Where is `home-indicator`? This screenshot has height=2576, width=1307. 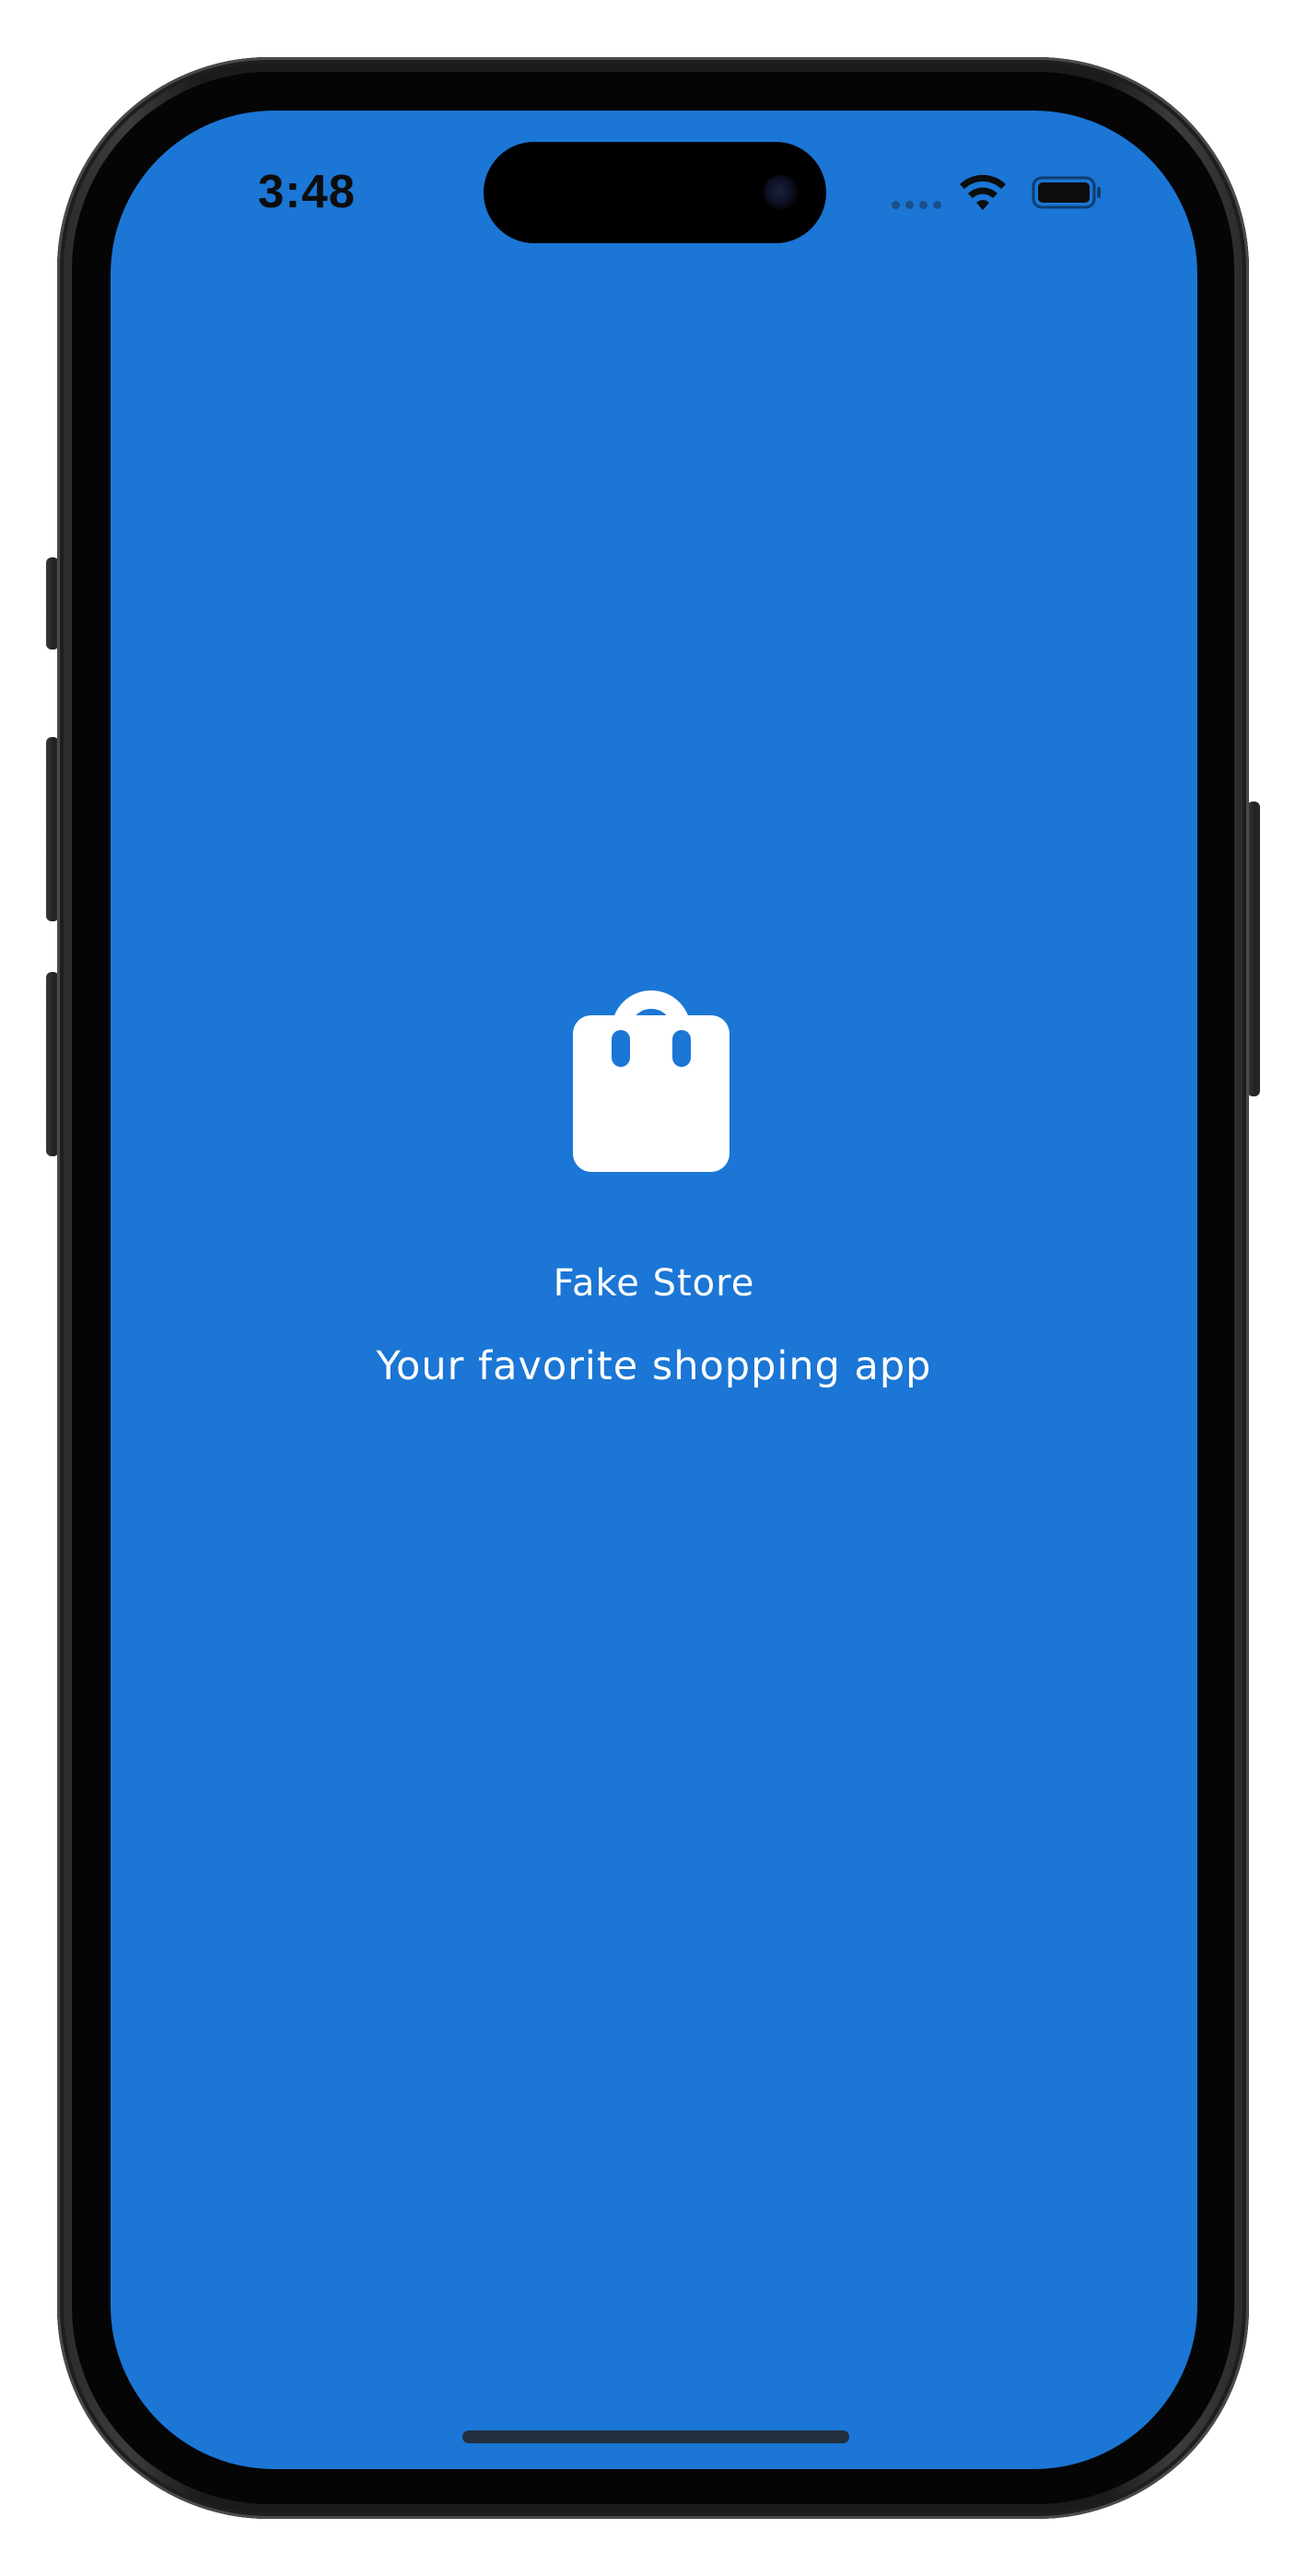 home-indicator is located at coordinates (656, 2436).